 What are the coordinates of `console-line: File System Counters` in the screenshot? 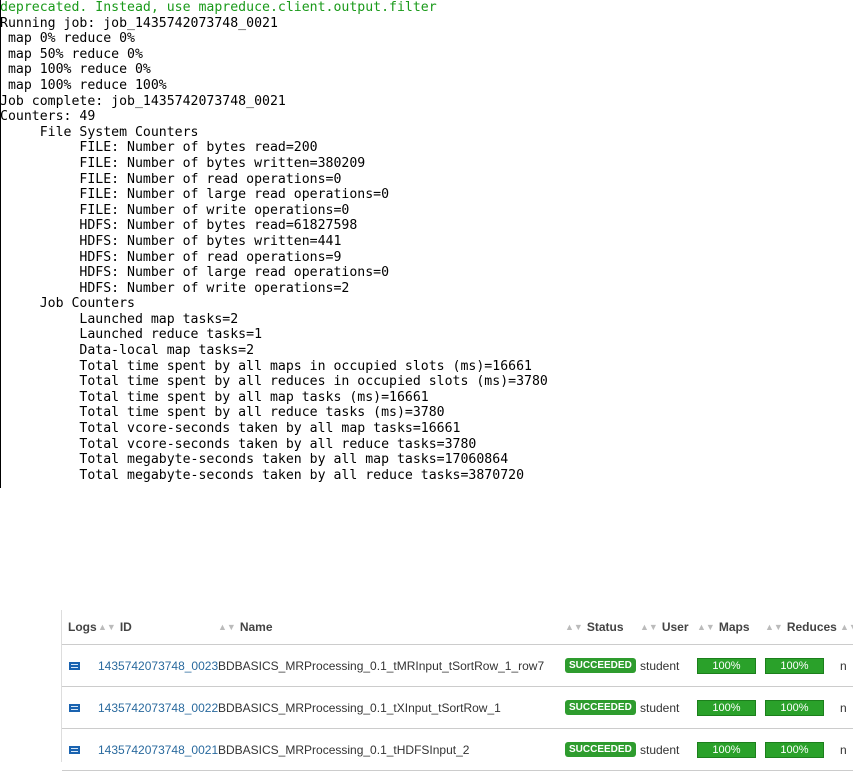 It's located at (99, 132).